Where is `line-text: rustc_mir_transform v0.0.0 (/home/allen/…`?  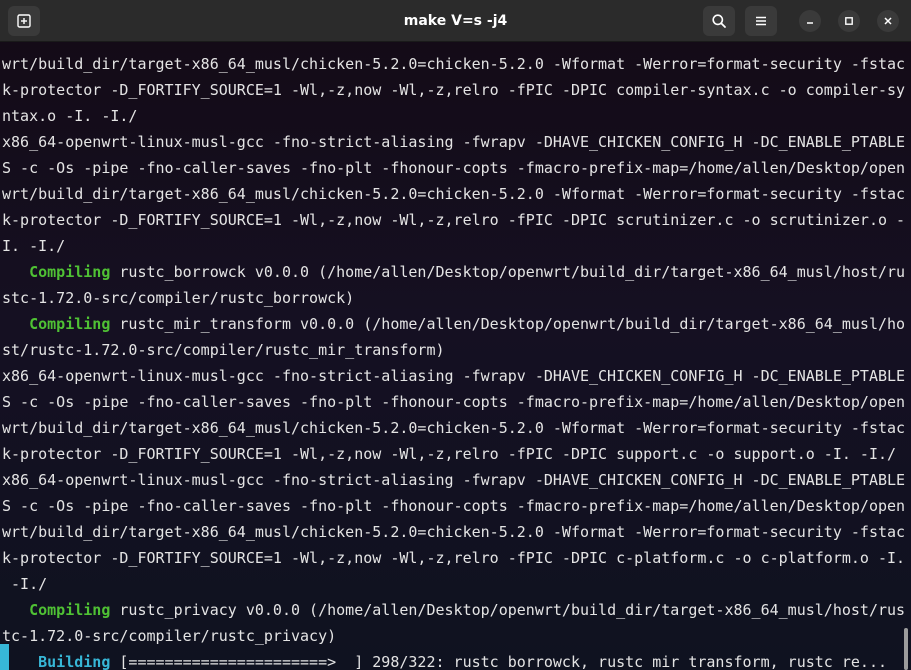 line-text: rustc_mir_transform v0.0.0 (/home/allen/… is located at coordinates (508, 324).